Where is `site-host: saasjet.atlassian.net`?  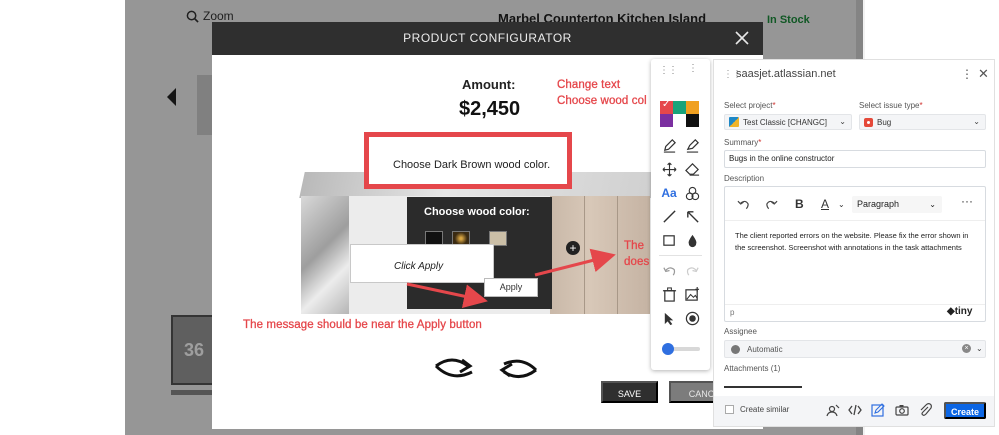 site-host: saasjet.atlassian.net is located at coordinates (786, 74).